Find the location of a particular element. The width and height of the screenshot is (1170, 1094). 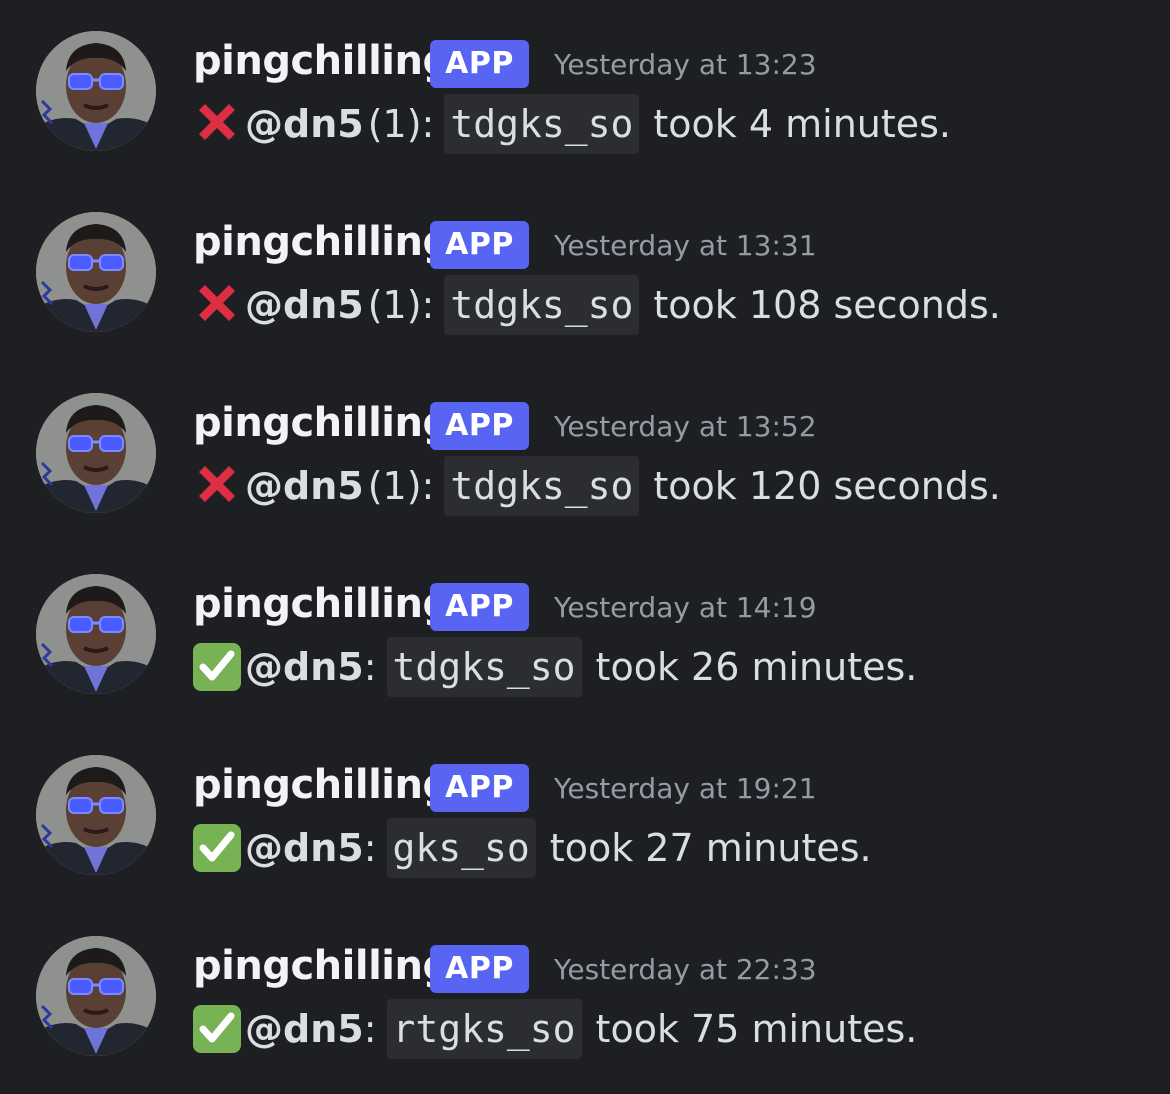

message-content: @dn5 (1) : tdgks_so took 4 minutes. is located at coordinates (571, 124).